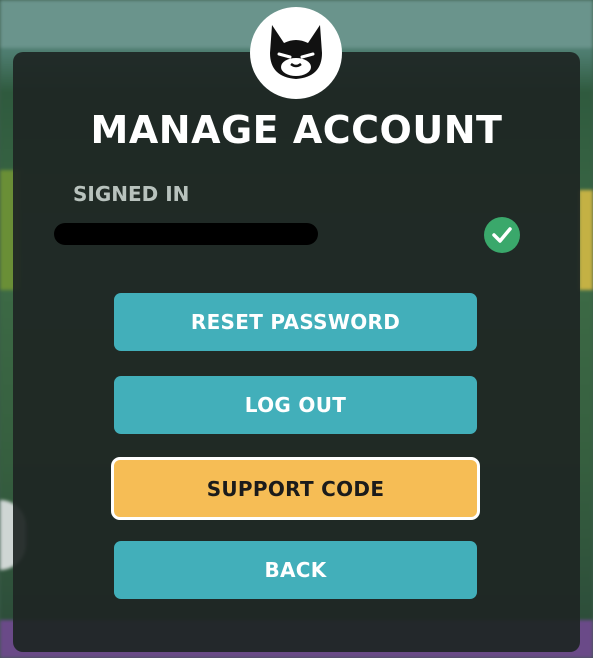 This screenshot has width=593, height=658. What do you see at coordinates (296, 130) in the screenshot?
I see `dialog-title: MANAGE ACCOUNT` at bounding box center [296, 130].